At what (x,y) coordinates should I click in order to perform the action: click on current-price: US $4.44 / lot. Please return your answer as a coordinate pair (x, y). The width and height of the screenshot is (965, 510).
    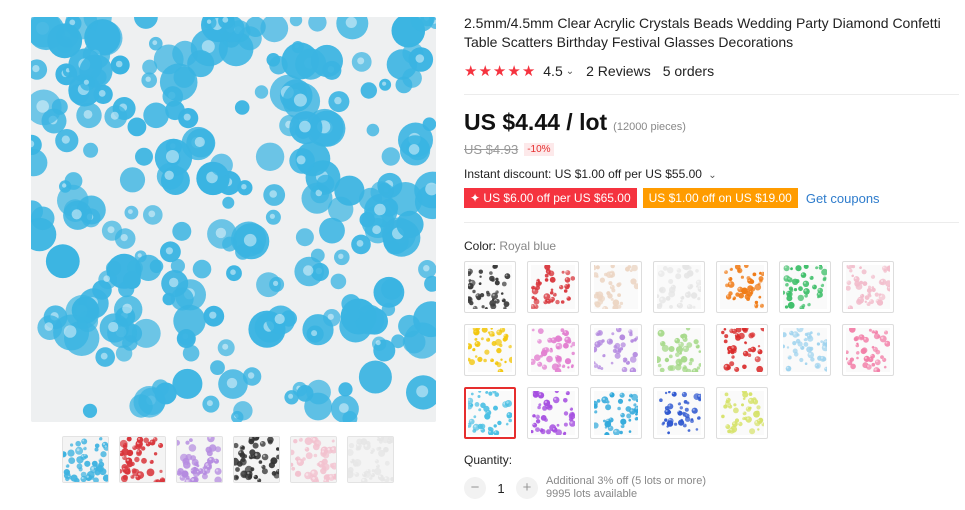
    Looking at the image, I should click on (536, 122).